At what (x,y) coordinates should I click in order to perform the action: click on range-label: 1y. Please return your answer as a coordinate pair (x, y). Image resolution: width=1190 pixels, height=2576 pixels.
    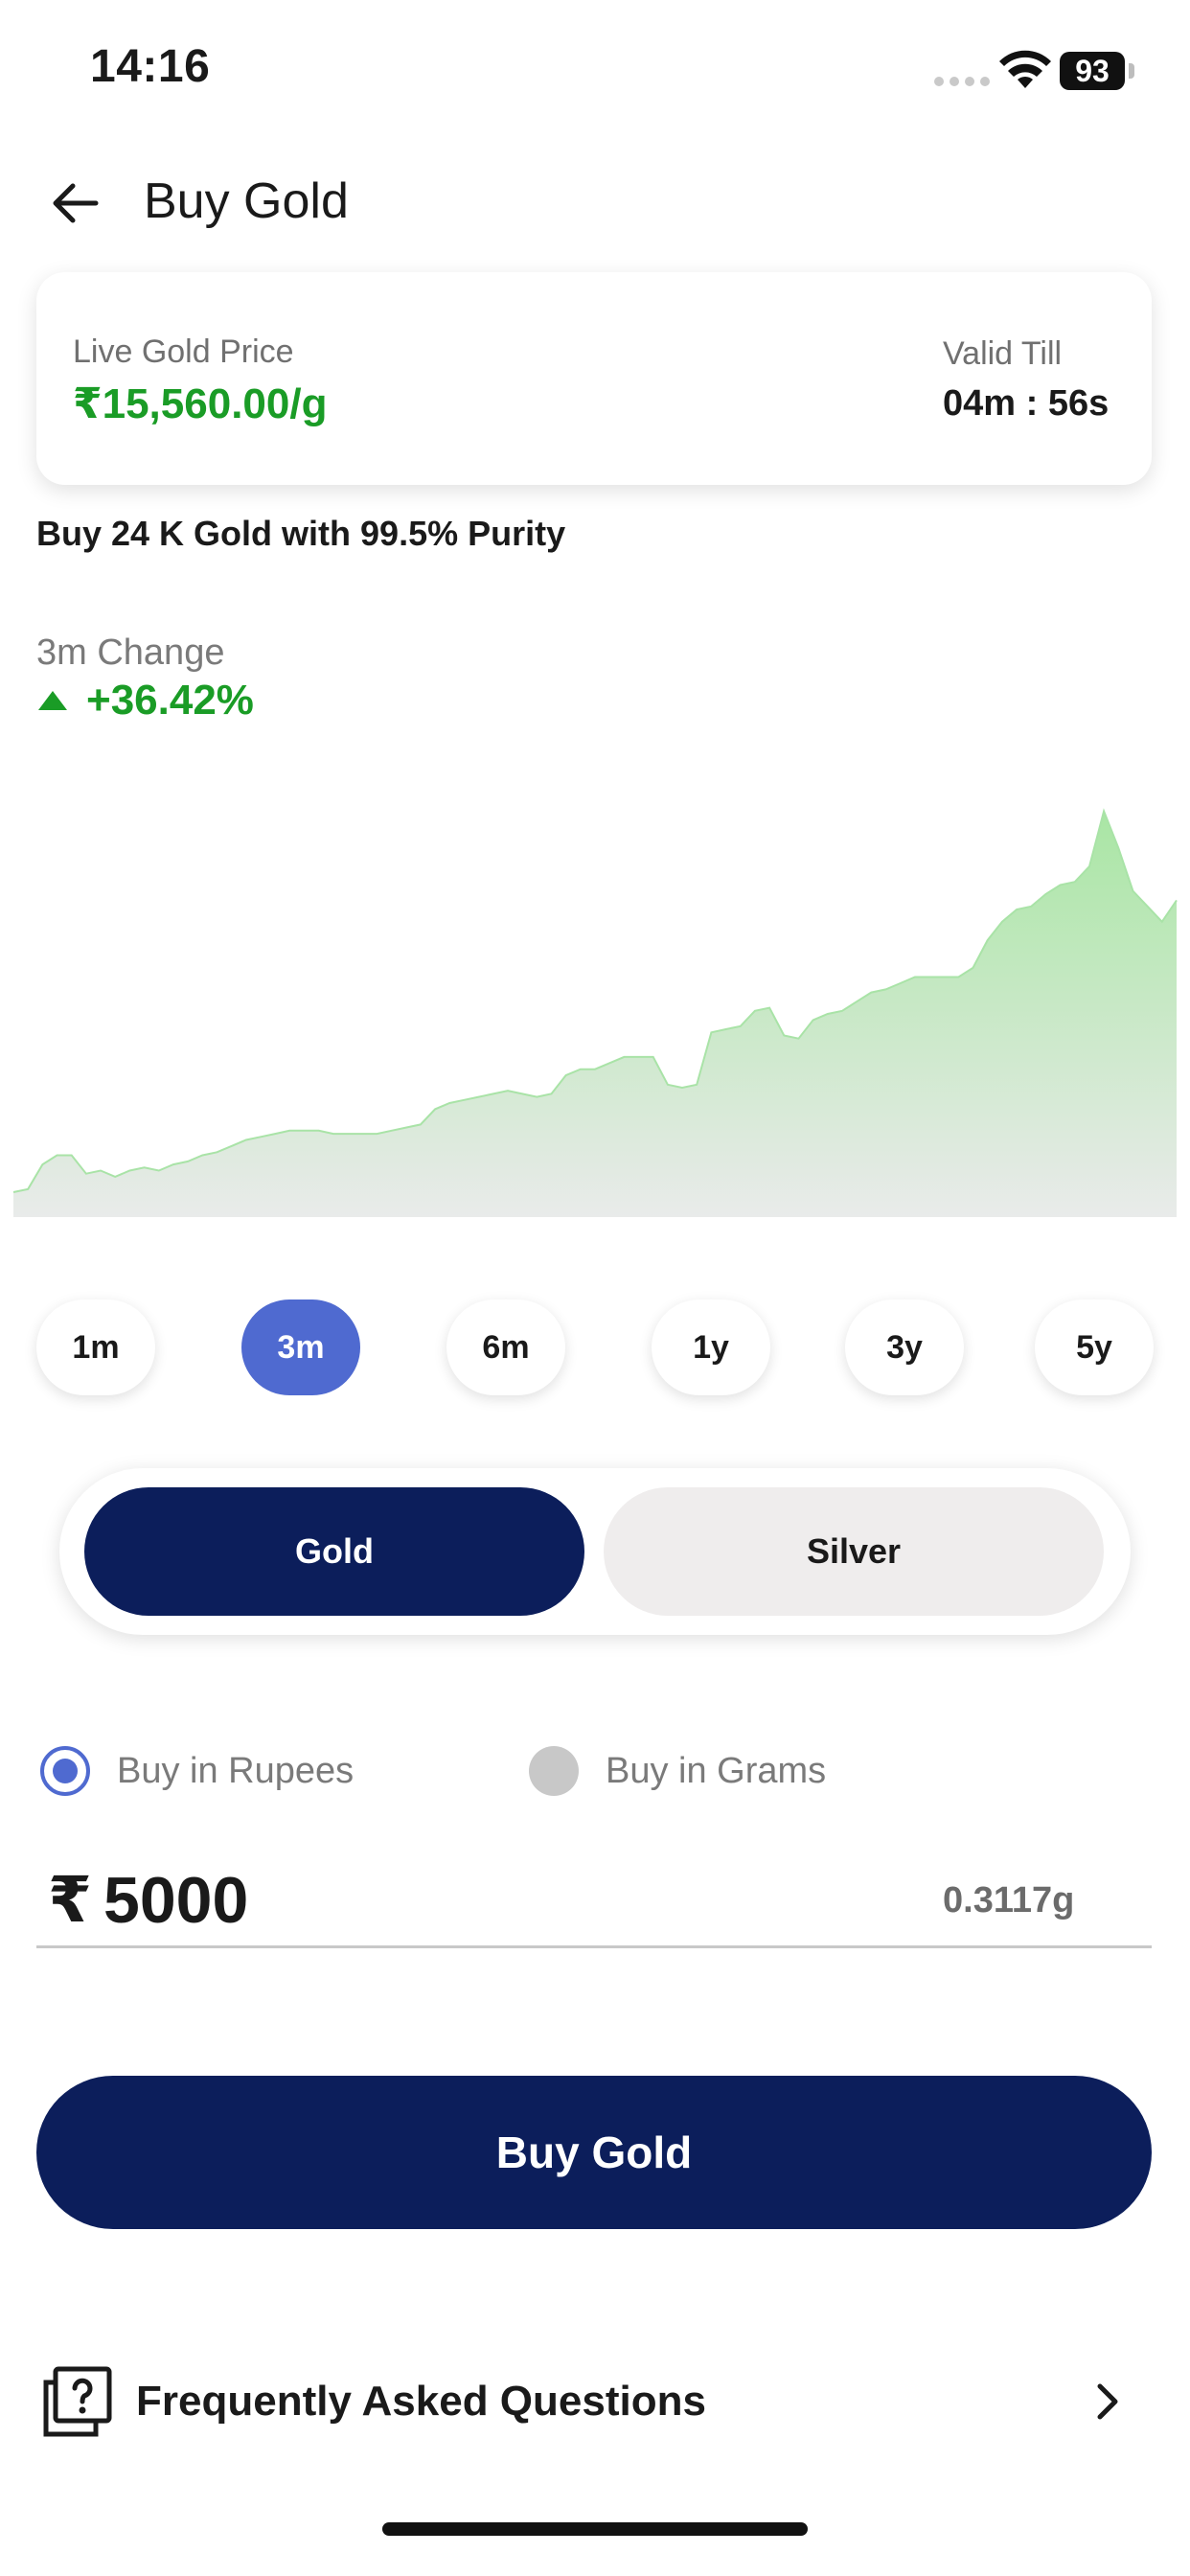
    Looking at the image, I should click on (711, 1347).